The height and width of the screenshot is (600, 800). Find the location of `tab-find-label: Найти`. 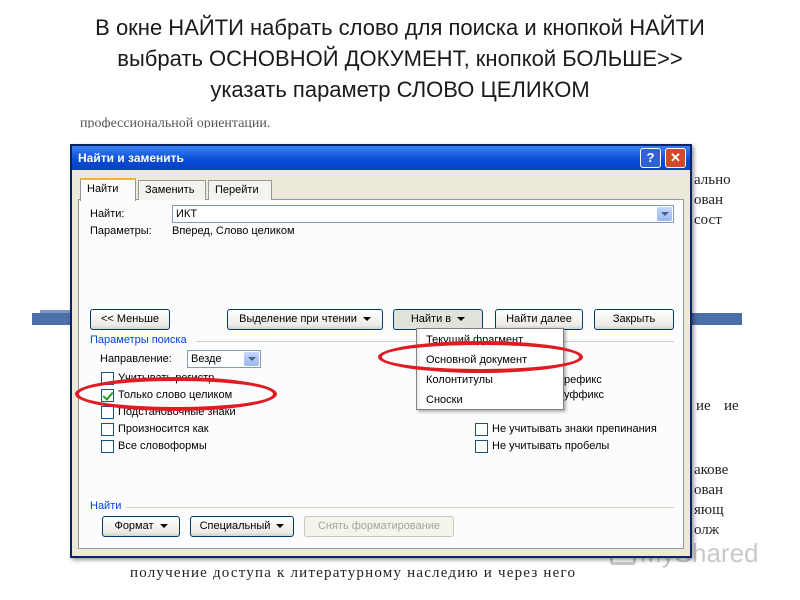

tab-find-label: Найти is located at coordinates (103, 189).